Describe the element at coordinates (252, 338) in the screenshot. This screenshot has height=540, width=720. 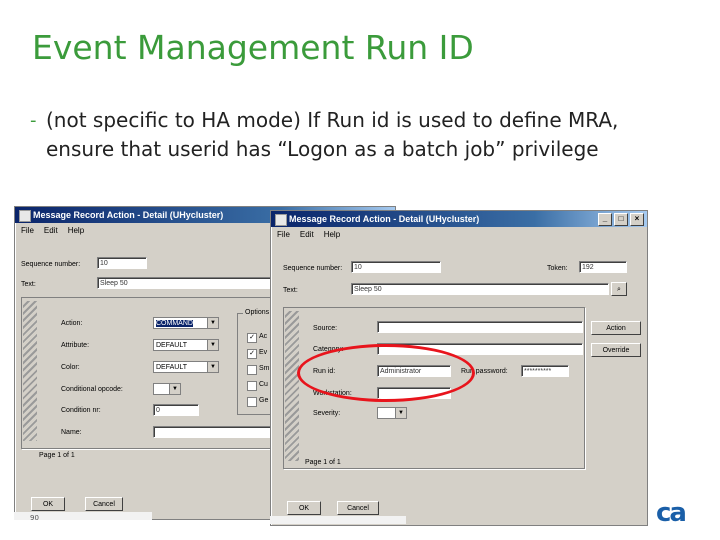
I see `checkbox-1: ✓` at that location.